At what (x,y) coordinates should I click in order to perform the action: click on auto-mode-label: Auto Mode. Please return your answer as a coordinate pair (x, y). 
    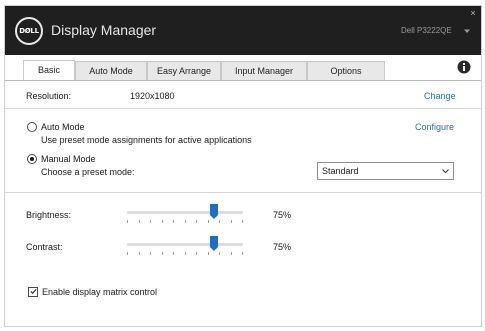
    Looking at the image, I should click on (63, 127).